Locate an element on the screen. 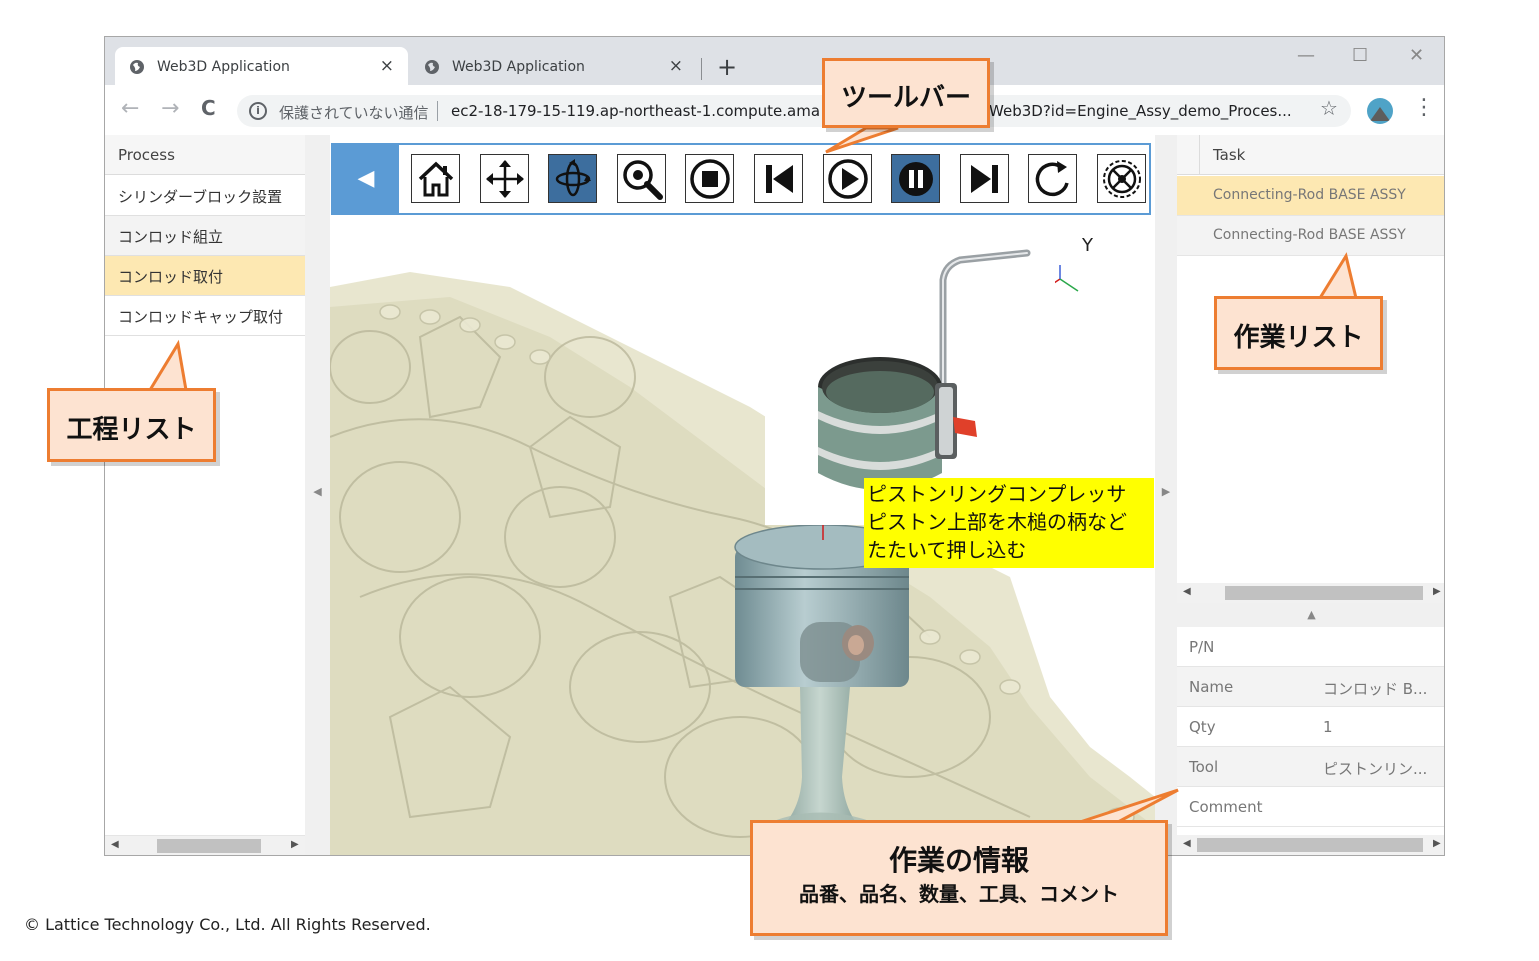 The image size is (1539, 961). callout-toolbar: ツールバー is located at coordinates (906, 93).